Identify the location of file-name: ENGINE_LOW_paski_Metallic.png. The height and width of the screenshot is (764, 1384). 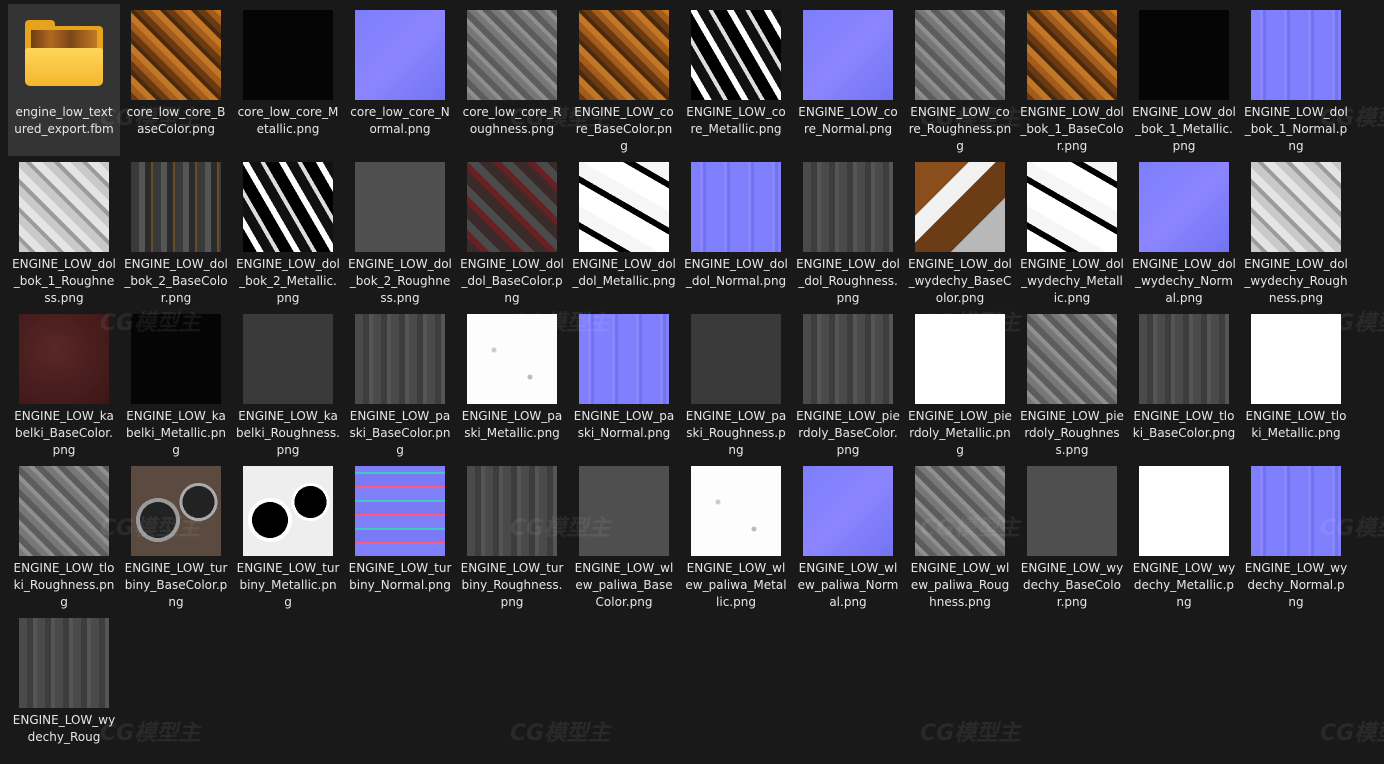
(512, 424).